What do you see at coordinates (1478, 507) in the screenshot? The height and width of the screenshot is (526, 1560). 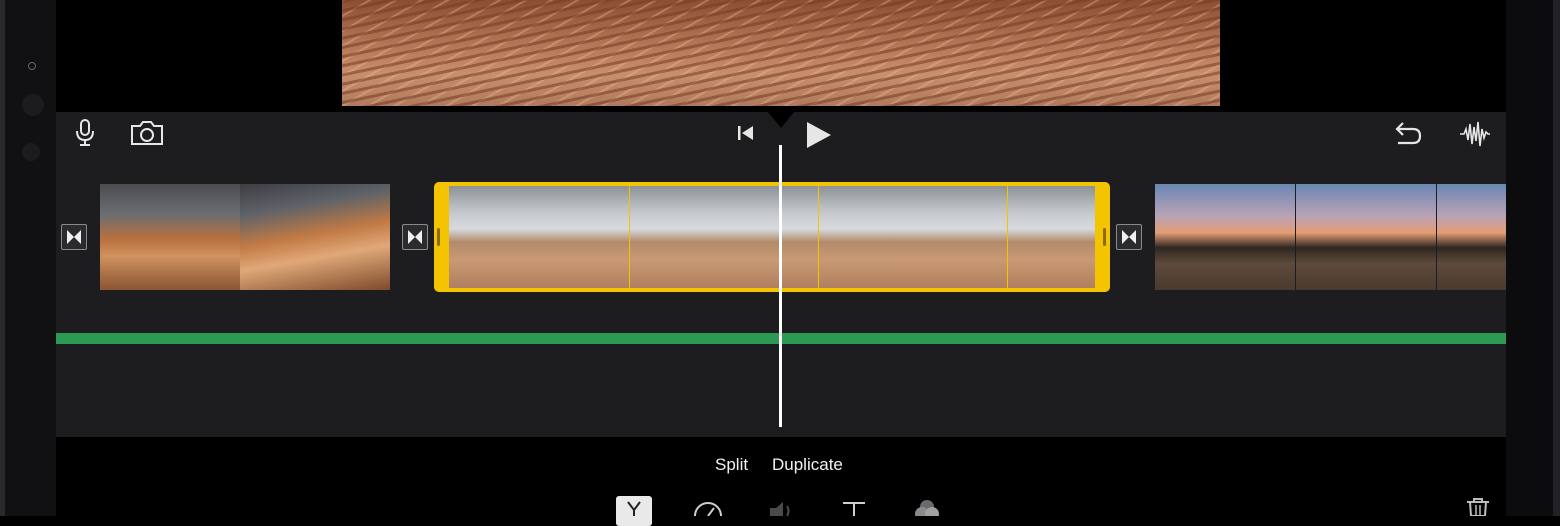 I see `trash-icon` at bounding box center [1478, 507].